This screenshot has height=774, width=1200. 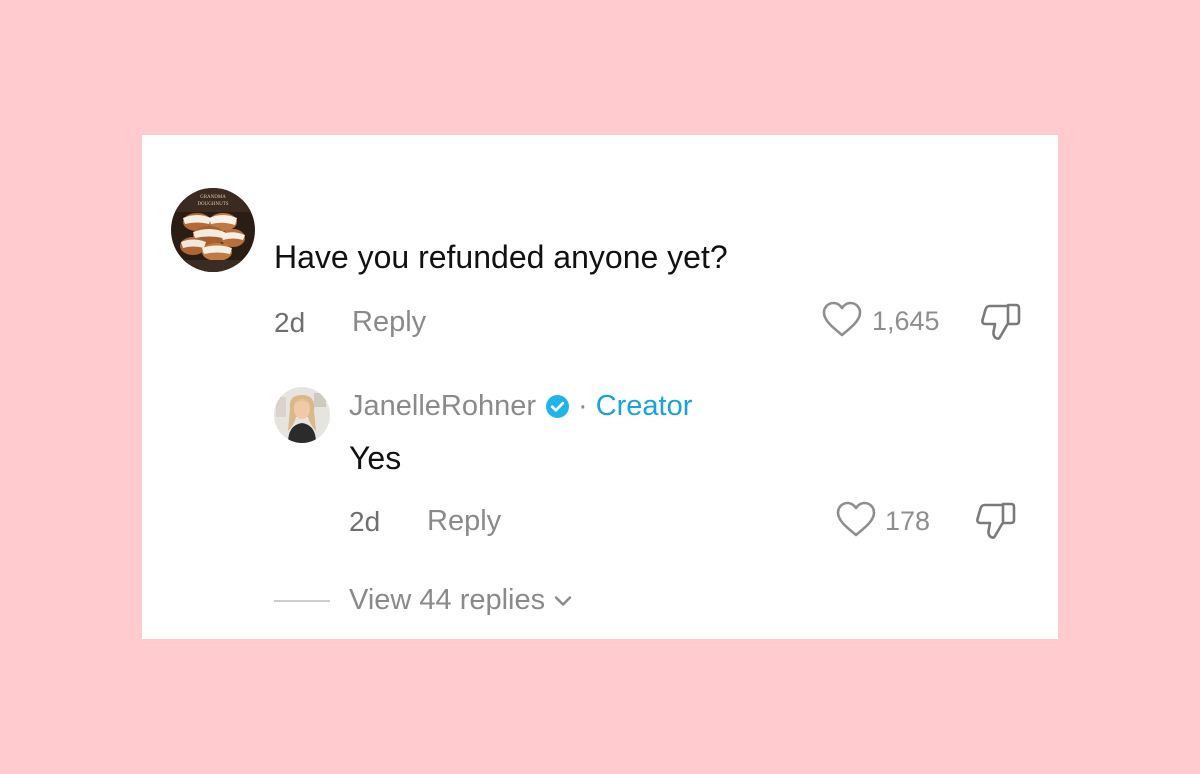 I want to click on reply-dislike-button, so click(x=996, y=521).